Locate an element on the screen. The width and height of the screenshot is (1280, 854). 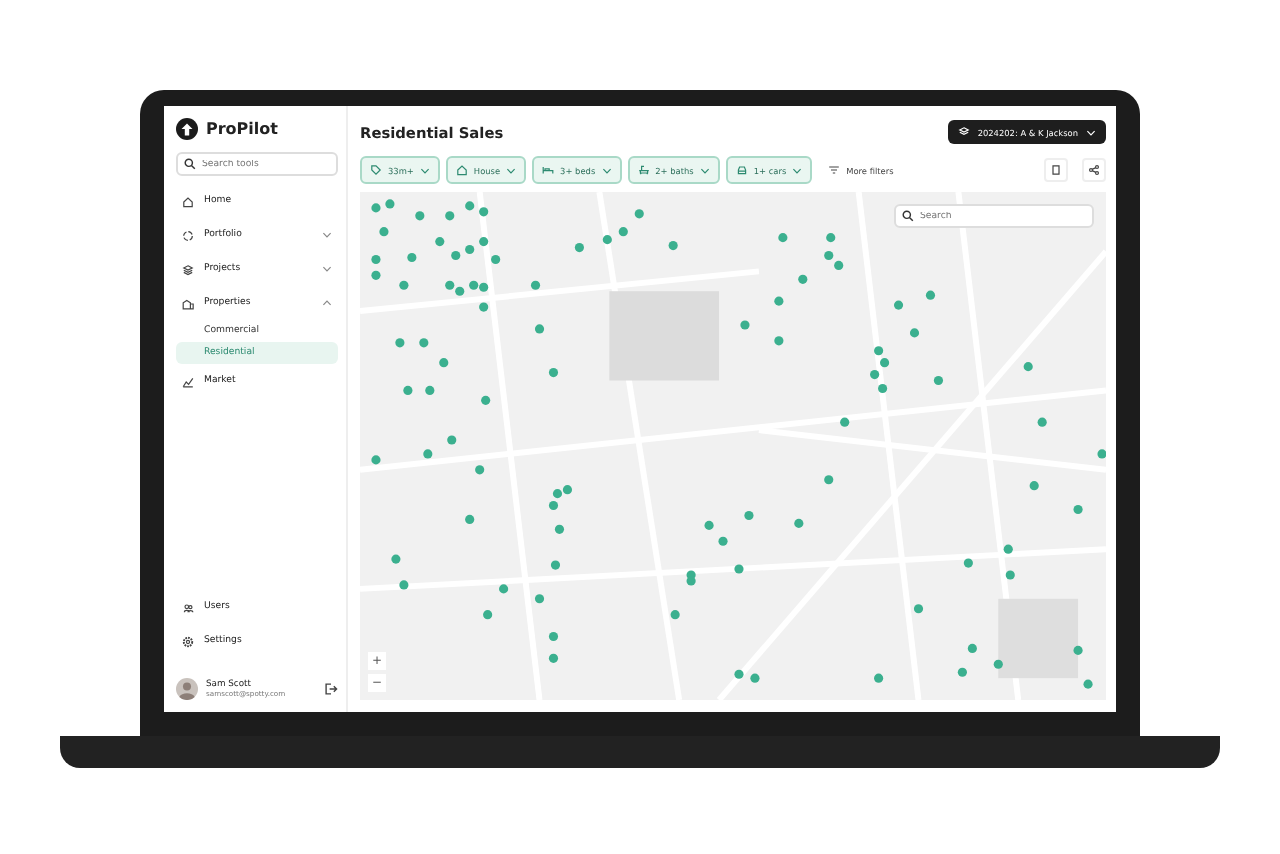
tag-icon is located at coordinates (376, 170).